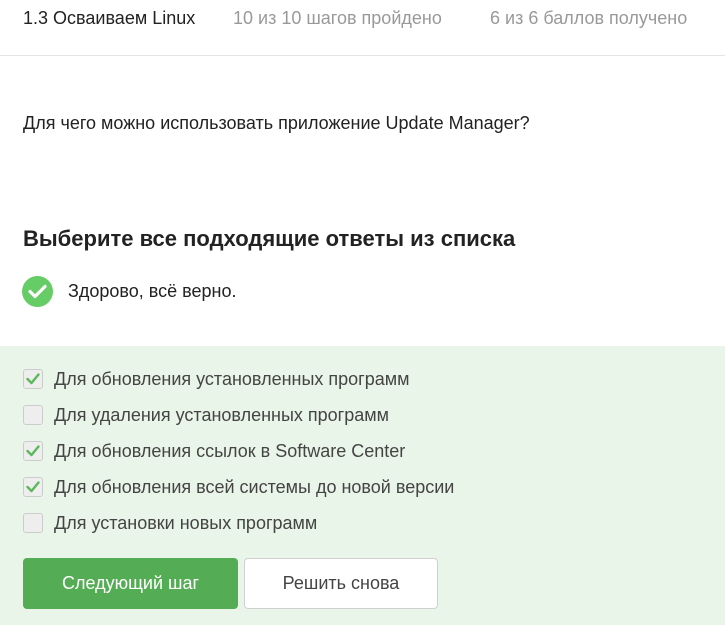 Image resolution: width=725 pixels, height=625 pixels. I want to click on option-2: Для удаления установленных программ, so click(206, 415).